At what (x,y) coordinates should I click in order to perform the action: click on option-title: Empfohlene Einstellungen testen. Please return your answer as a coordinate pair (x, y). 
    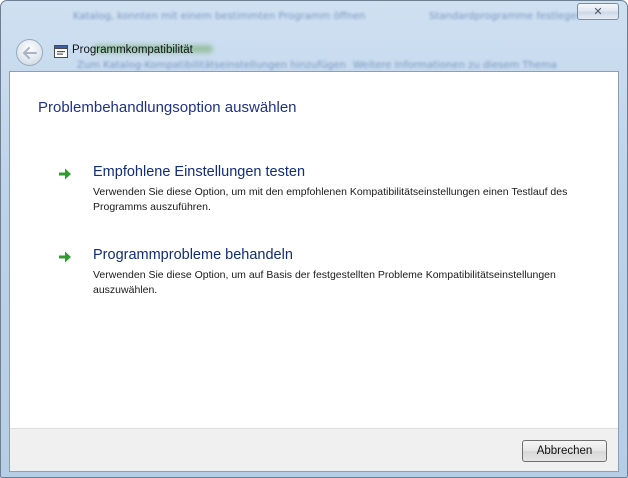
    Looking at the image, I should click on (199, 172).